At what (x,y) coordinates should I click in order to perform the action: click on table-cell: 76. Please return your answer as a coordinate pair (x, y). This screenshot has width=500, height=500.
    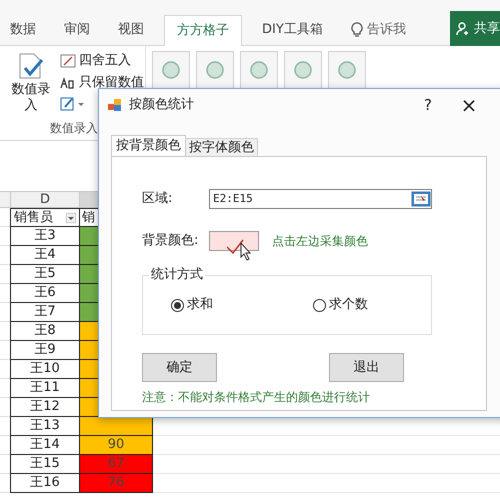
    Looking at the image, I should click on (116, 483).